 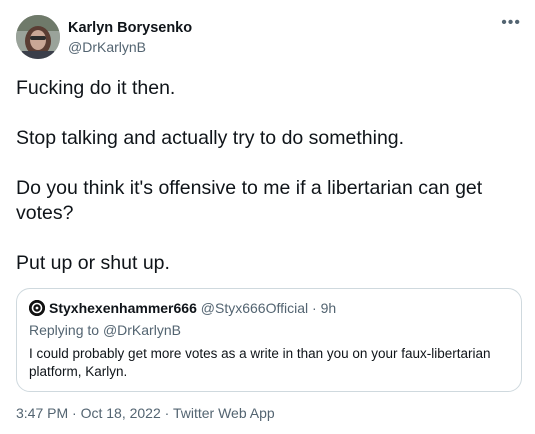 What do you see at coordinates (93, 263) in the screenshot?
I see `tweet-paragraph: Put up or shut up.` at bounding box center [93, 263].